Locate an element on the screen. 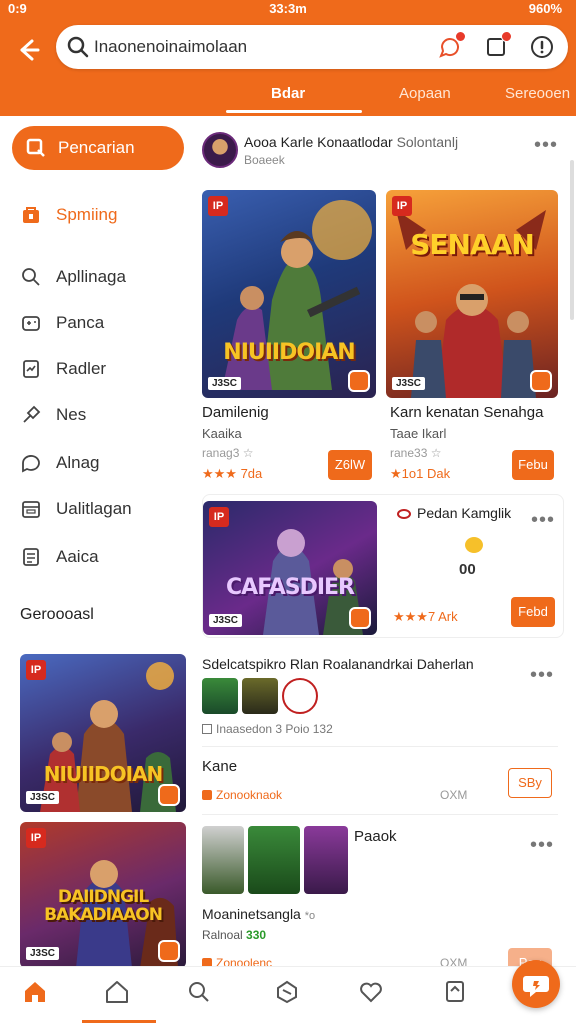 Image resolution: width=576 pixels, height=1024 pixels. sidebar-item-aaica: Aaica is located at coordinates (105, 557).